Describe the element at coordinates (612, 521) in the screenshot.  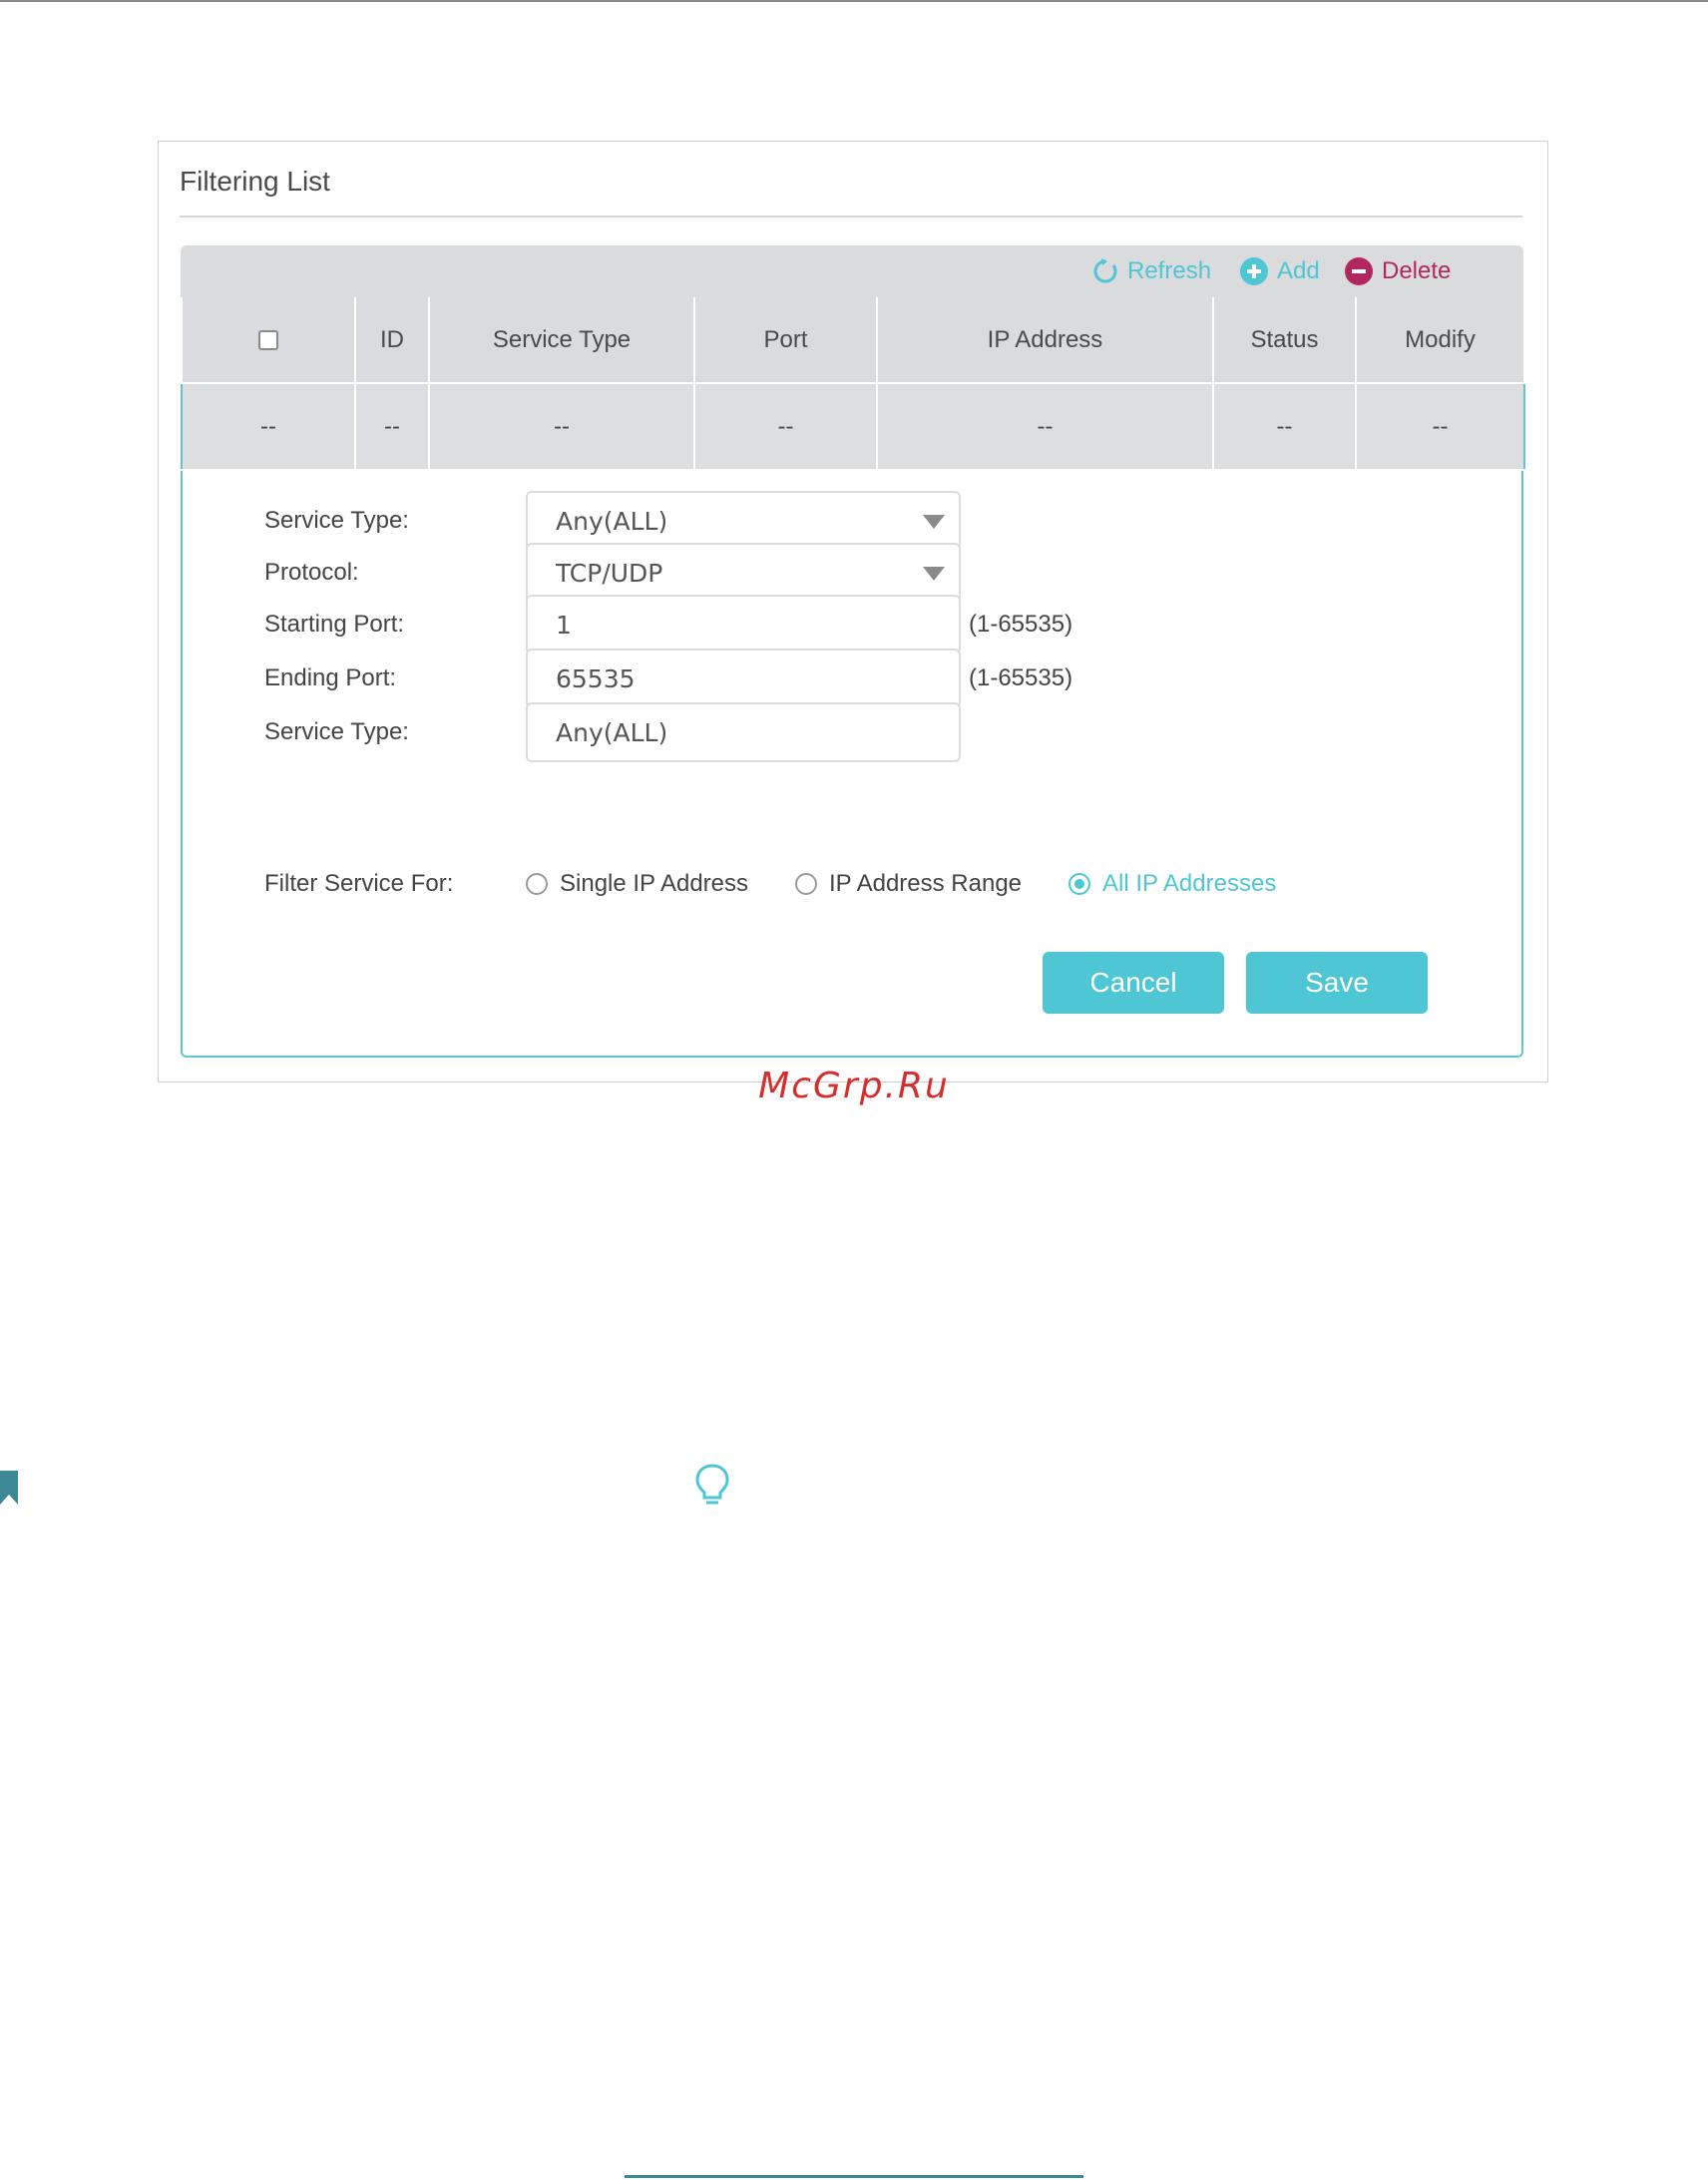
I see `service-type-value: Any(ALL)` at that location.